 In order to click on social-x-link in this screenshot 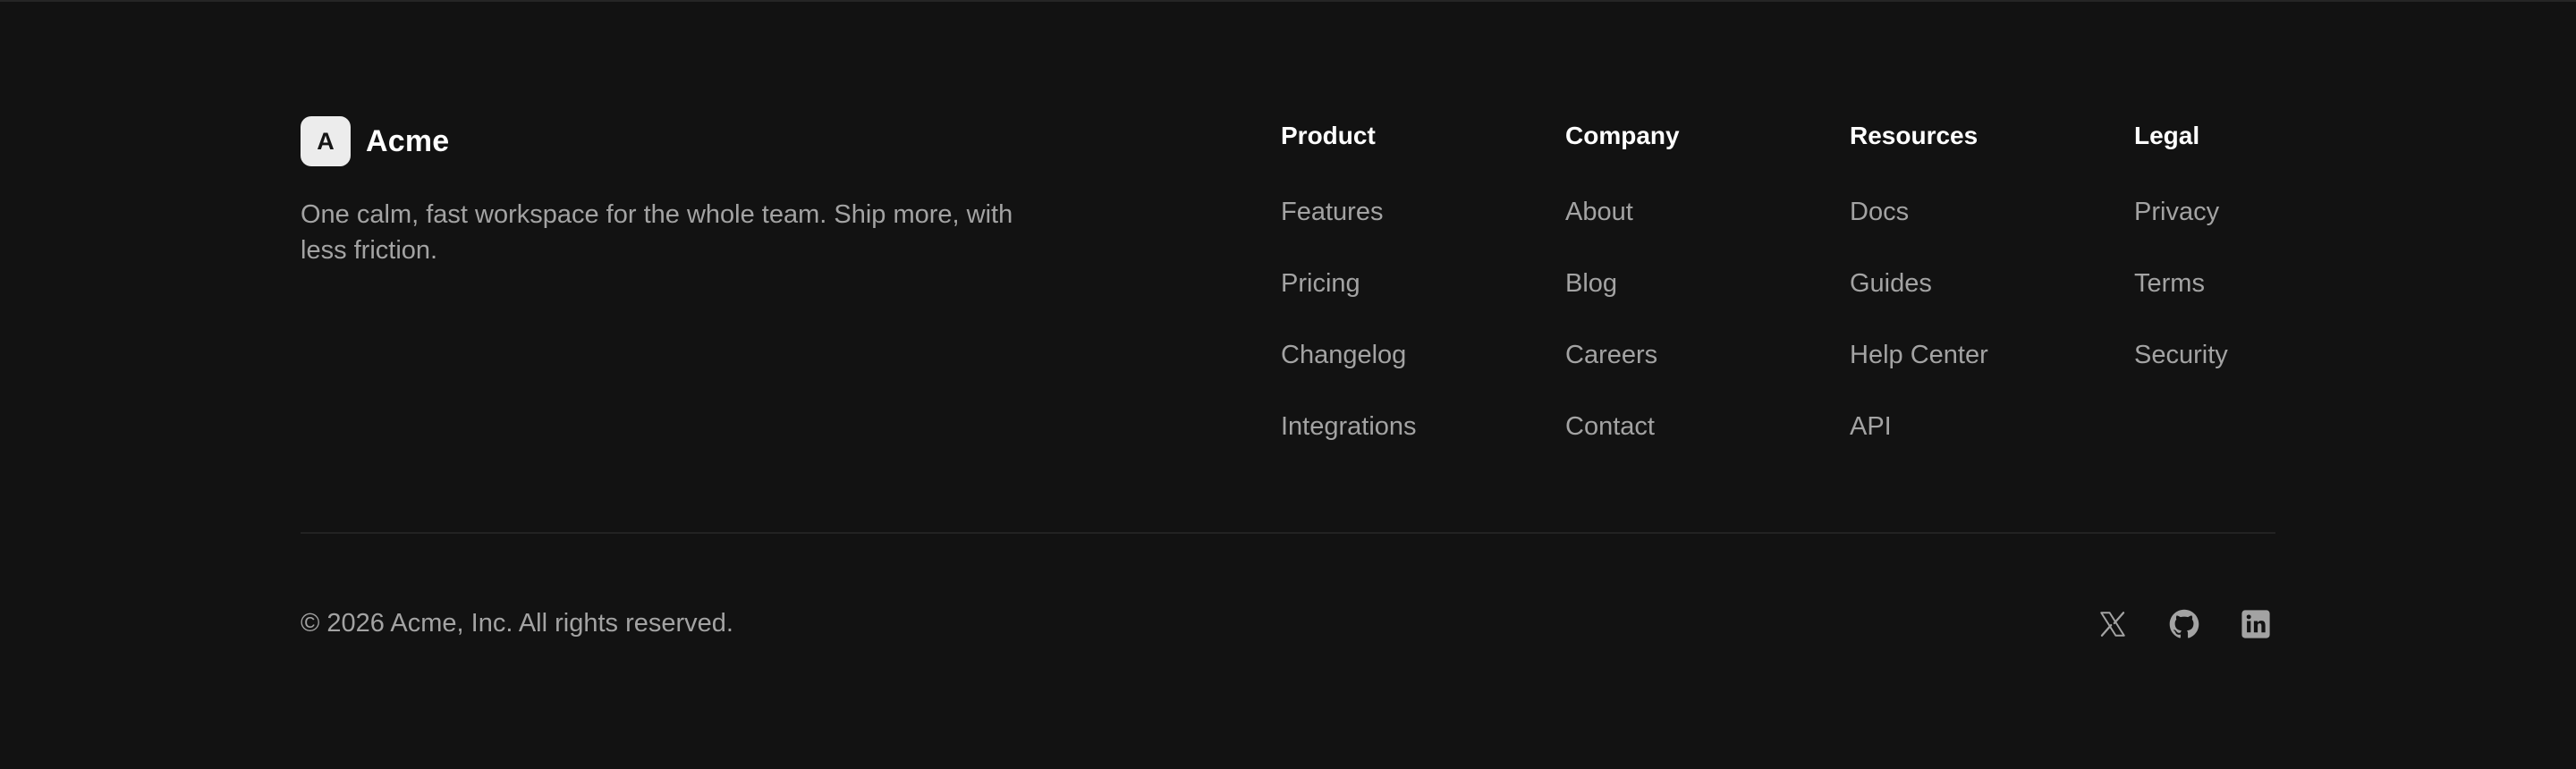, I will do `click(2112, 624)`.